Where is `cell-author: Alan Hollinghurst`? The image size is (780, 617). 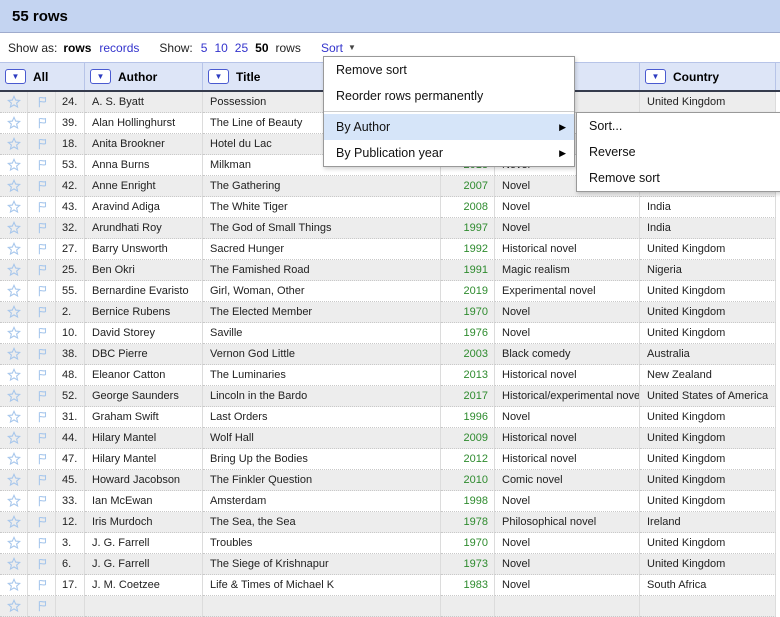 cell-author: Alan Hollinghurst is located at coordinates (144, 123).